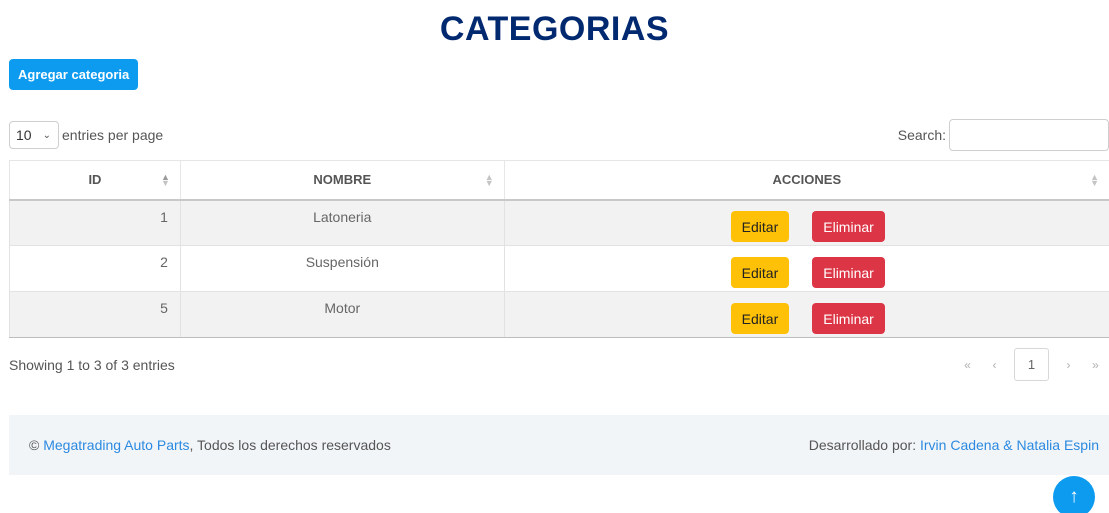 The height and width of the screenshot is (513, 1109). I want to click on column-header-acciones: ACCIONES ▲ ▼, so click(806, 180).